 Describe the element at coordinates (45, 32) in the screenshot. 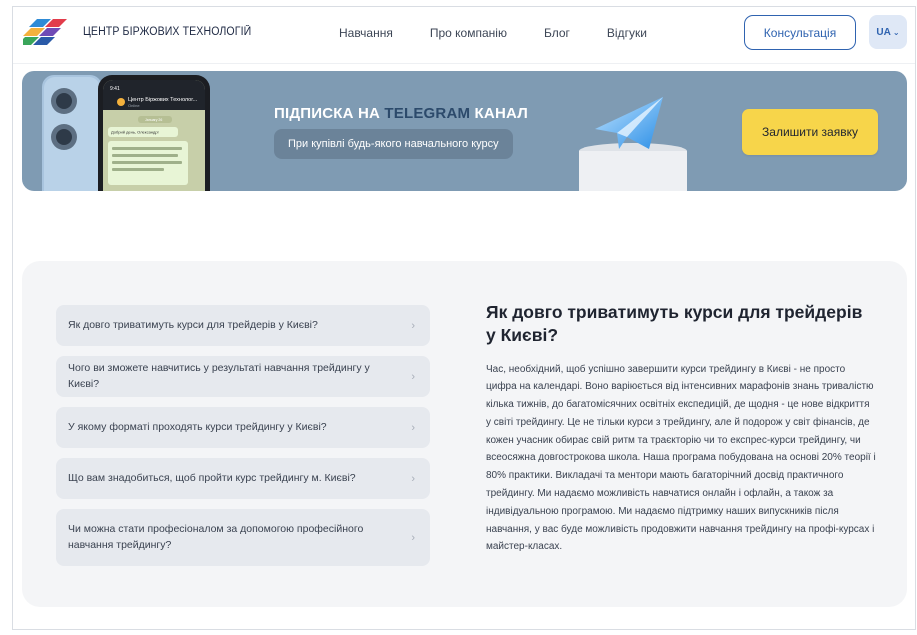

I see `logo-icon` at that location.